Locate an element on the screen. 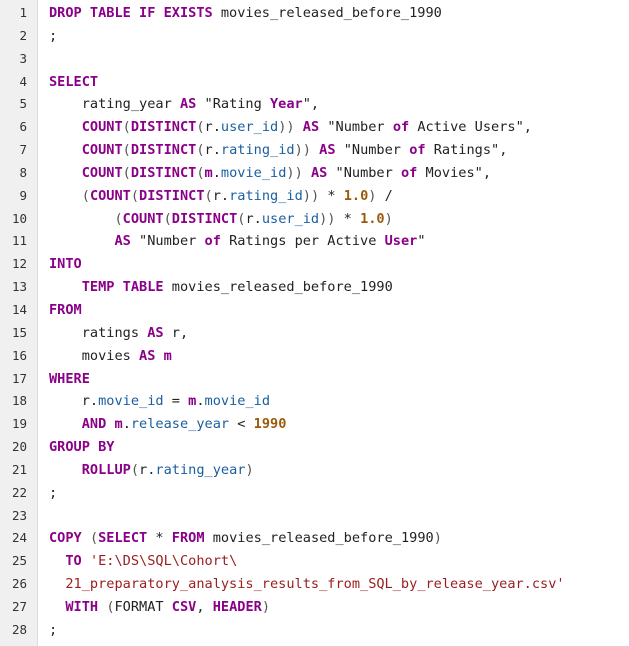 This screenshot has height=646, width=629. code-token: WHERE is located at coordinates (69, 378).